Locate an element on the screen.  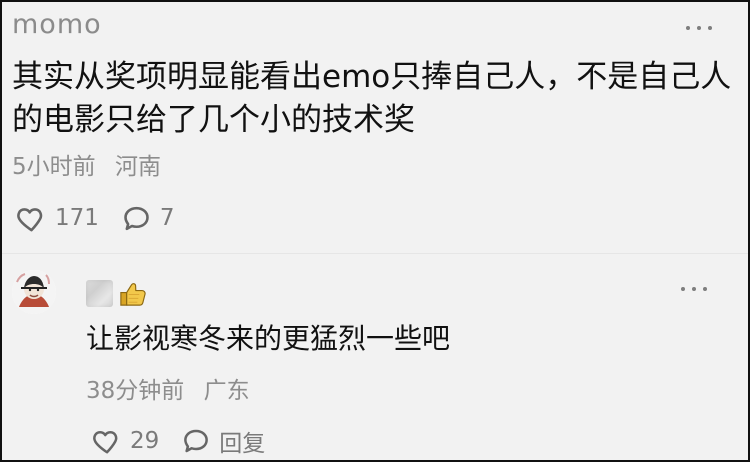
top-comment-like-button: 171 is located at coordinates (57, 218).